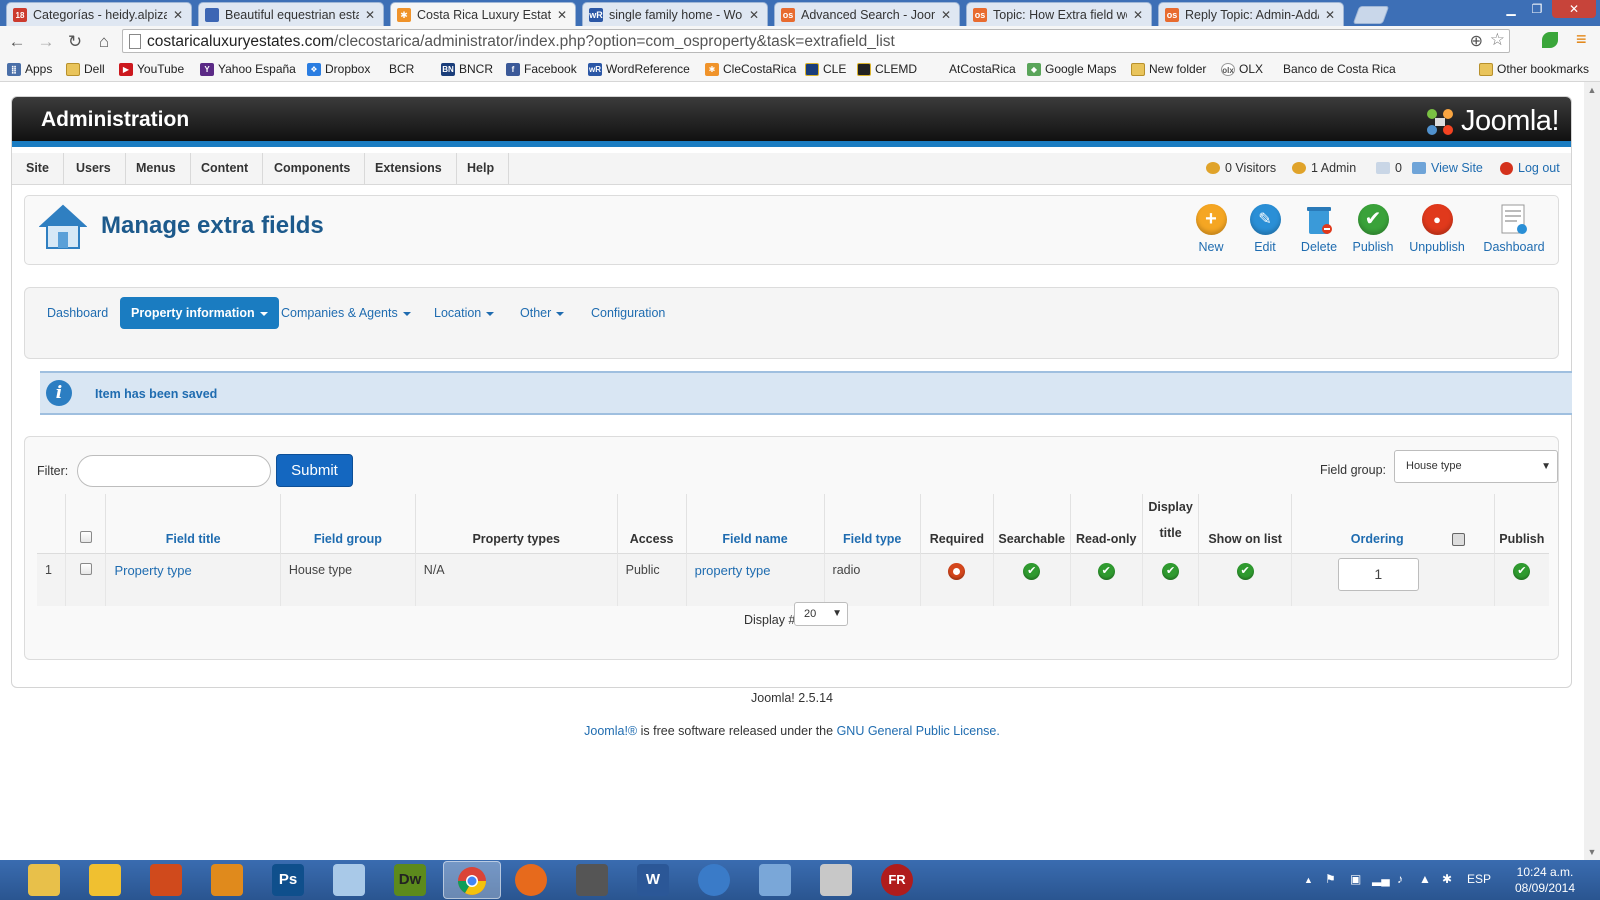  What do you see at coordinates (1330, 879) in the screenshot?
I see `flag-icon: ⚑` at bounding box center [1330, 879].